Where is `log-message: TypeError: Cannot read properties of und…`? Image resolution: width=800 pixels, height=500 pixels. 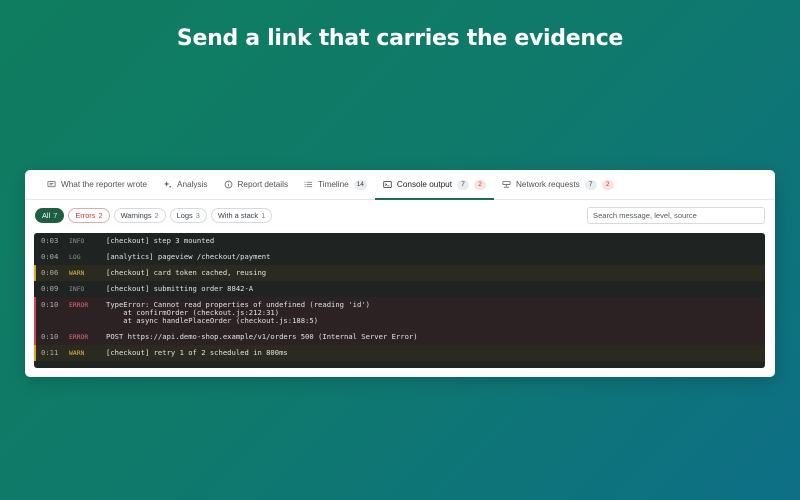 log-message: TypeError: Cannot read properties of und… is located at coordinates (238, 312).